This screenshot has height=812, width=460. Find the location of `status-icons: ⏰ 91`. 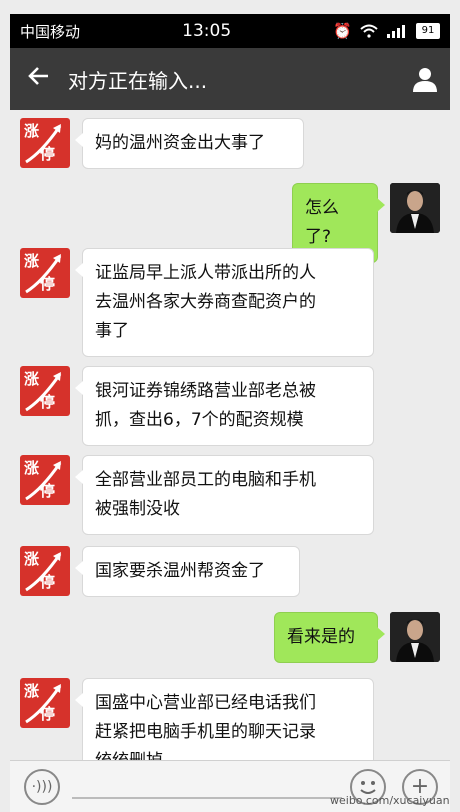

status-icons: ⏰ 91 is located at coordinates (386, 31).